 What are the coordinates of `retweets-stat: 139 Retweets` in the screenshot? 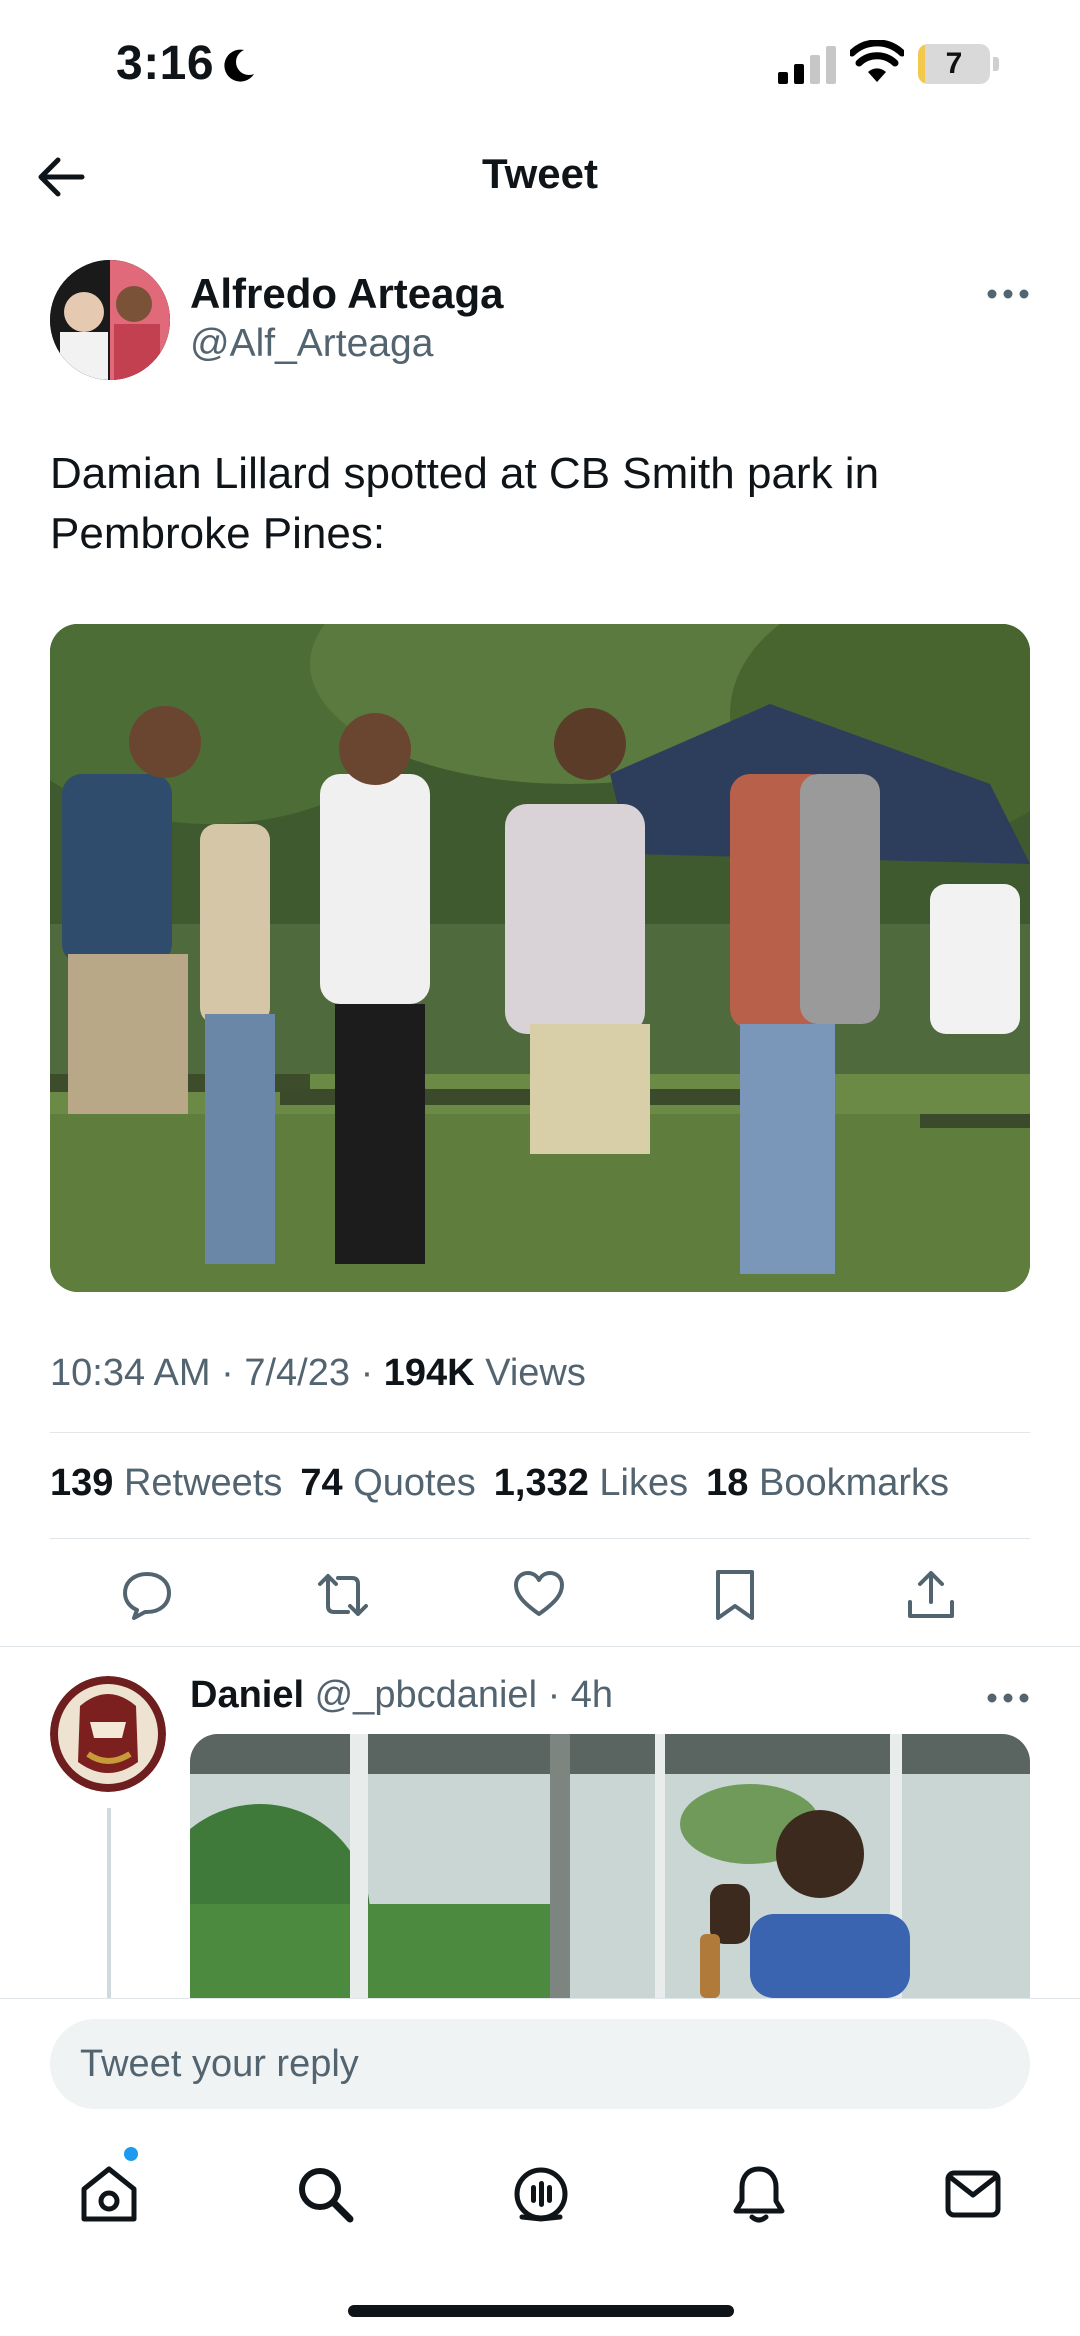 It's located at (166, 1483).